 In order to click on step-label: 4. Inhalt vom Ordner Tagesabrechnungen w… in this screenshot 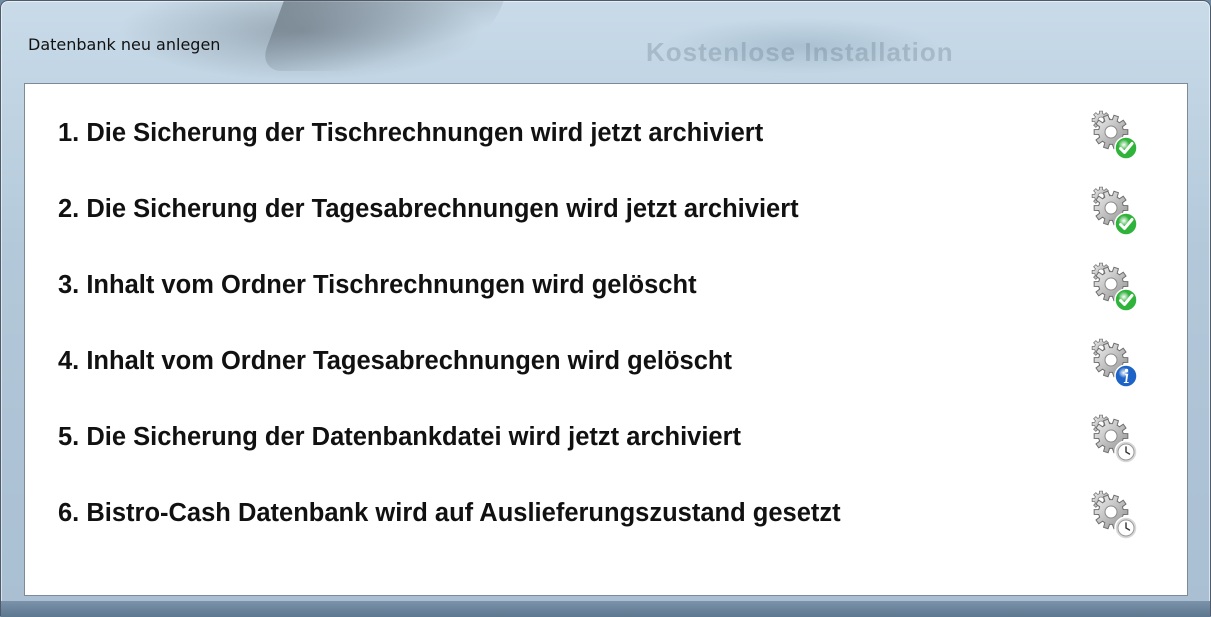, I will do `click(395, 361)`.